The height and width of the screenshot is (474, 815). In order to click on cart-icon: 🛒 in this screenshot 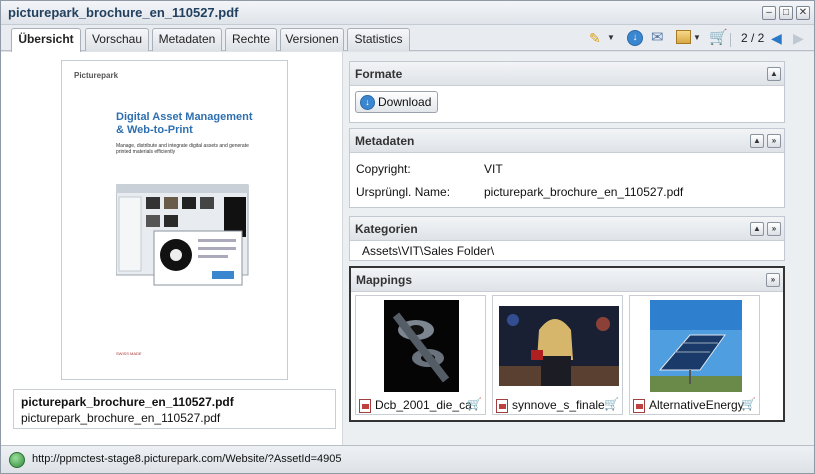, I will do `click(718, 38)`.